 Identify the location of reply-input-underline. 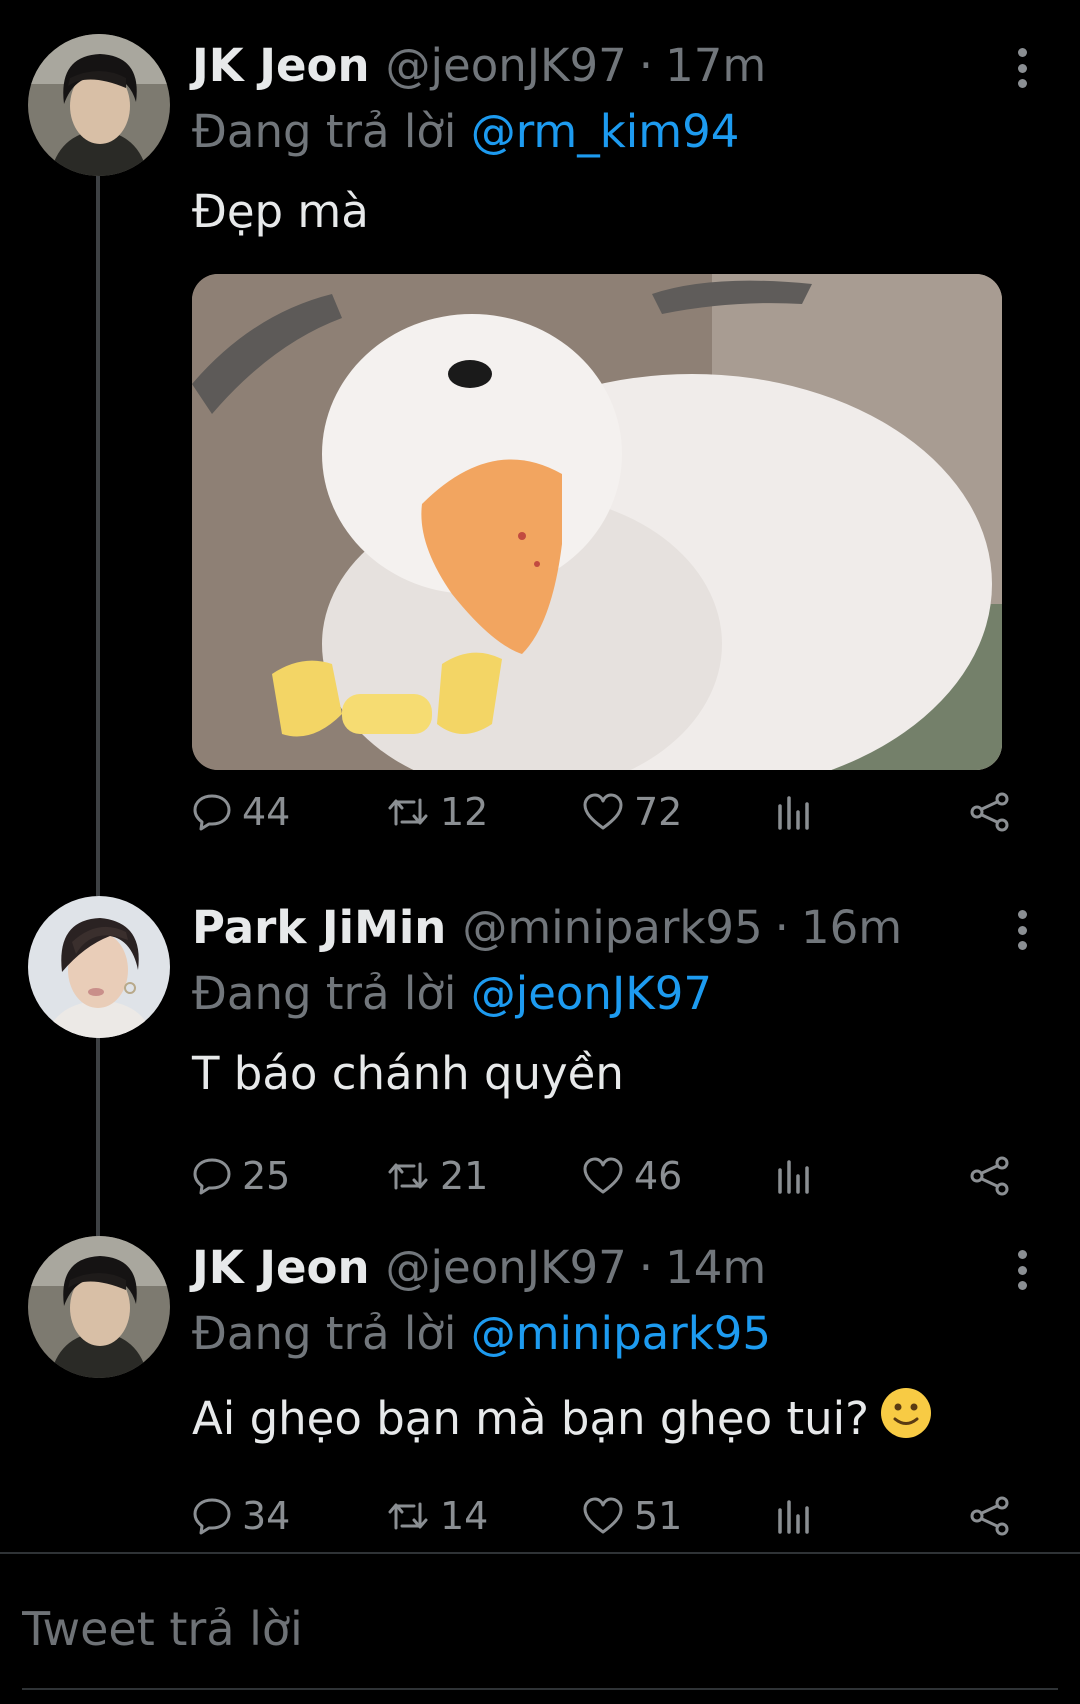
(540, 1689).